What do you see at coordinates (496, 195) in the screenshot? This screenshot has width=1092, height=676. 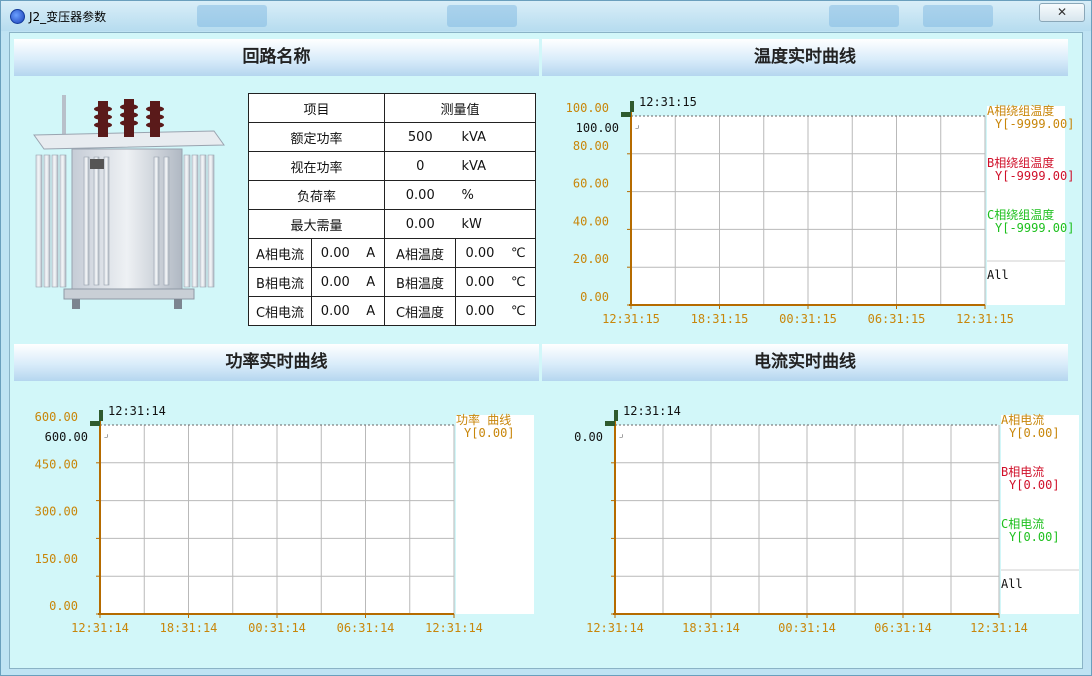 I see `row-unit: %` at bounding box center [496, 195].